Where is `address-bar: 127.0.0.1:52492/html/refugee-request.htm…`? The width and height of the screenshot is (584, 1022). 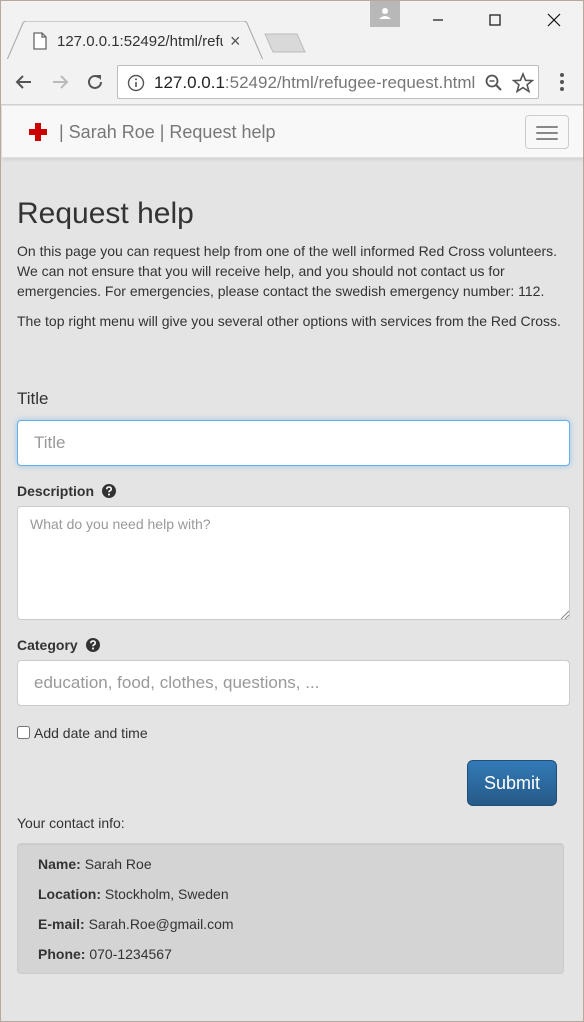 address-bar: 127.0.0.1:52492/html/refugee-request.htm… is located at coordinates (328, 82).